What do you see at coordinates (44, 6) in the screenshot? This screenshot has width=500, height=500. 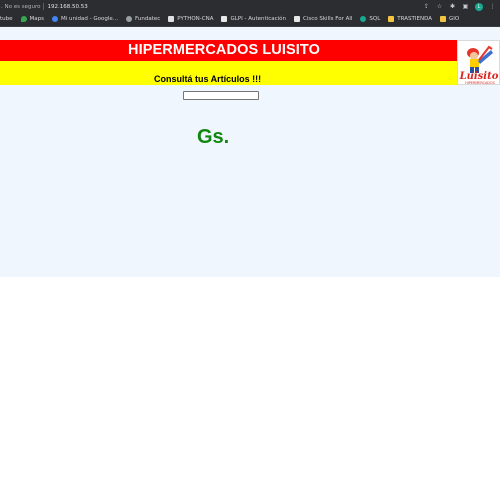 I see `address-divider` at bounding box center [44, 6].